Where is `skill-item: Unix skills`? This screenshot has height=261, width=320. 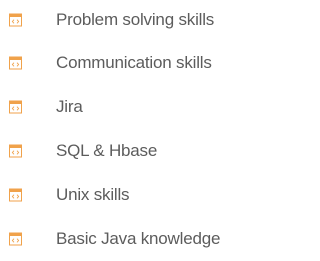 skill-item: Unix skills is located at coordinates (123, 195).